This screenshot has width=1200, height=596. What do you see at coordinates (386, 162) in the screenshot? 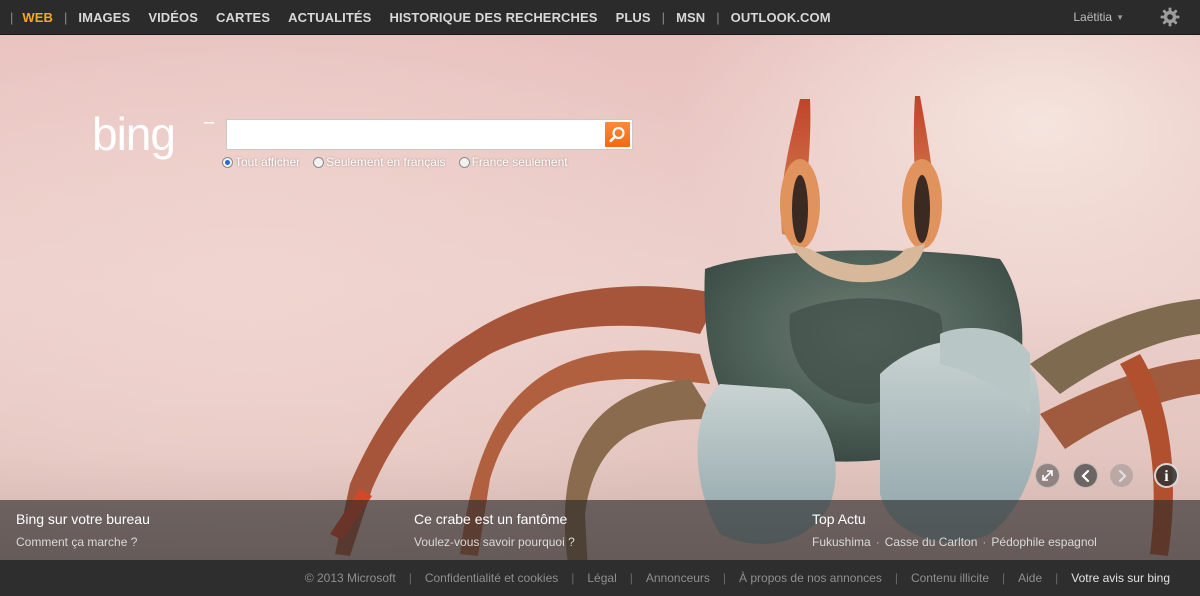
I see `scope-label: Seulement en français` at bounding box center [386, 162].